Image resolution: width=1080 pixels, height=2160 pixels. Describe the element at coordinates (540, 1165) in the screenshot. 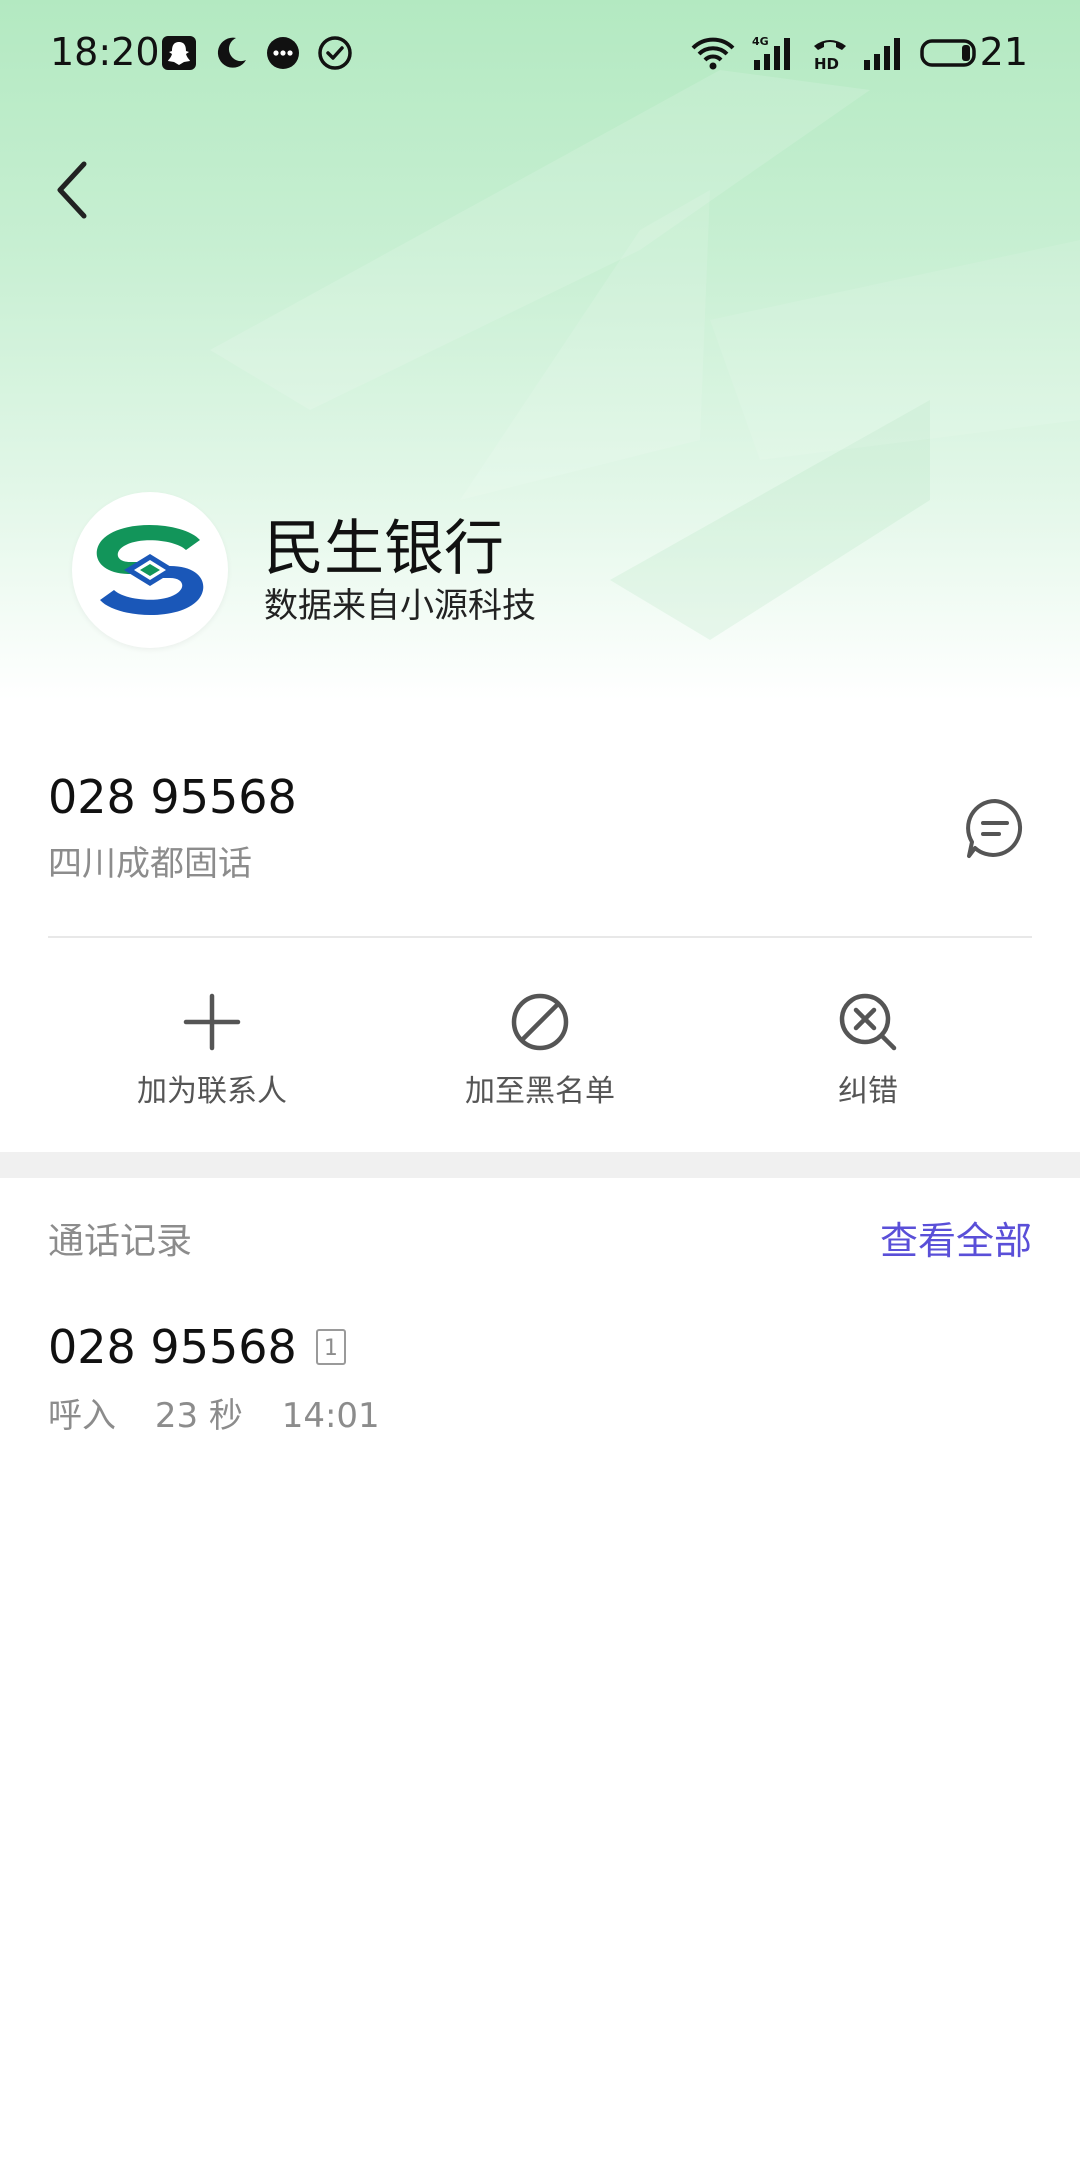

I see `section-separator` at that location.